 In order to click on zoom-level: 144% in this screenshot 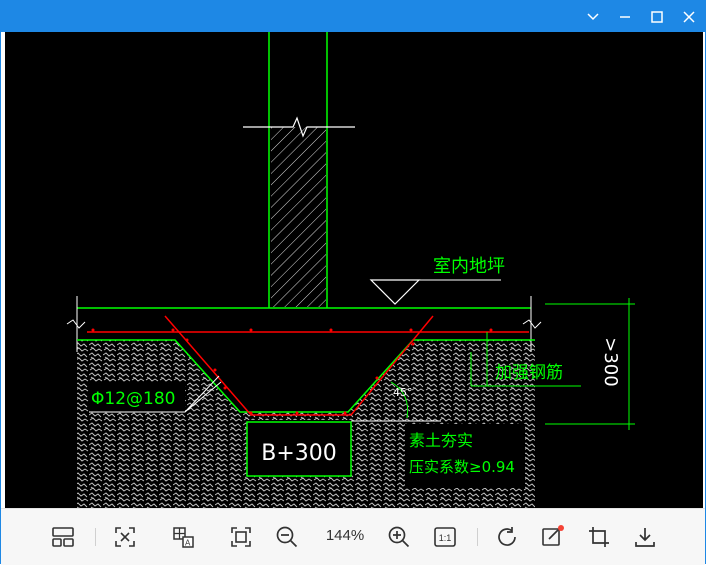, I will do `click(345, 535)`.